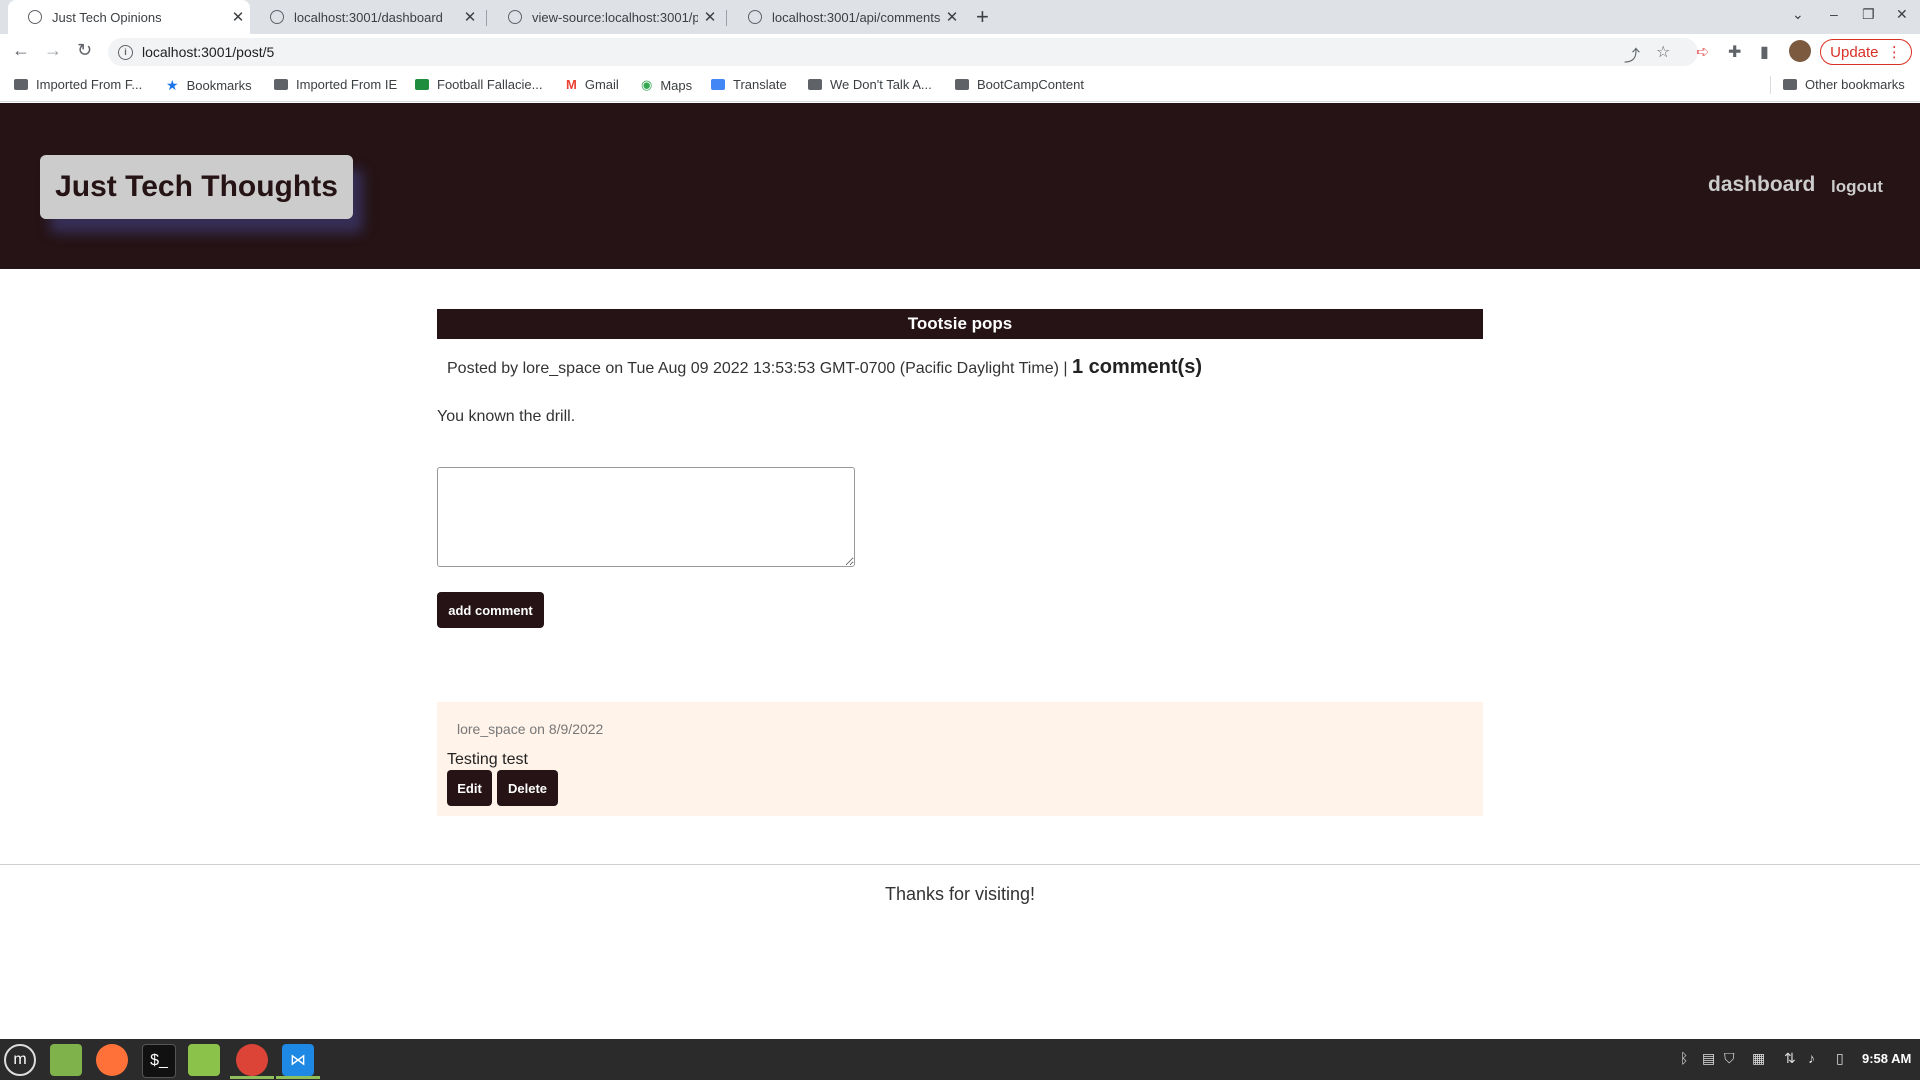 The width and height of the screenshot is (1920, 1080). I want to click on bookmark-translate: Translate, so click(749, 84).